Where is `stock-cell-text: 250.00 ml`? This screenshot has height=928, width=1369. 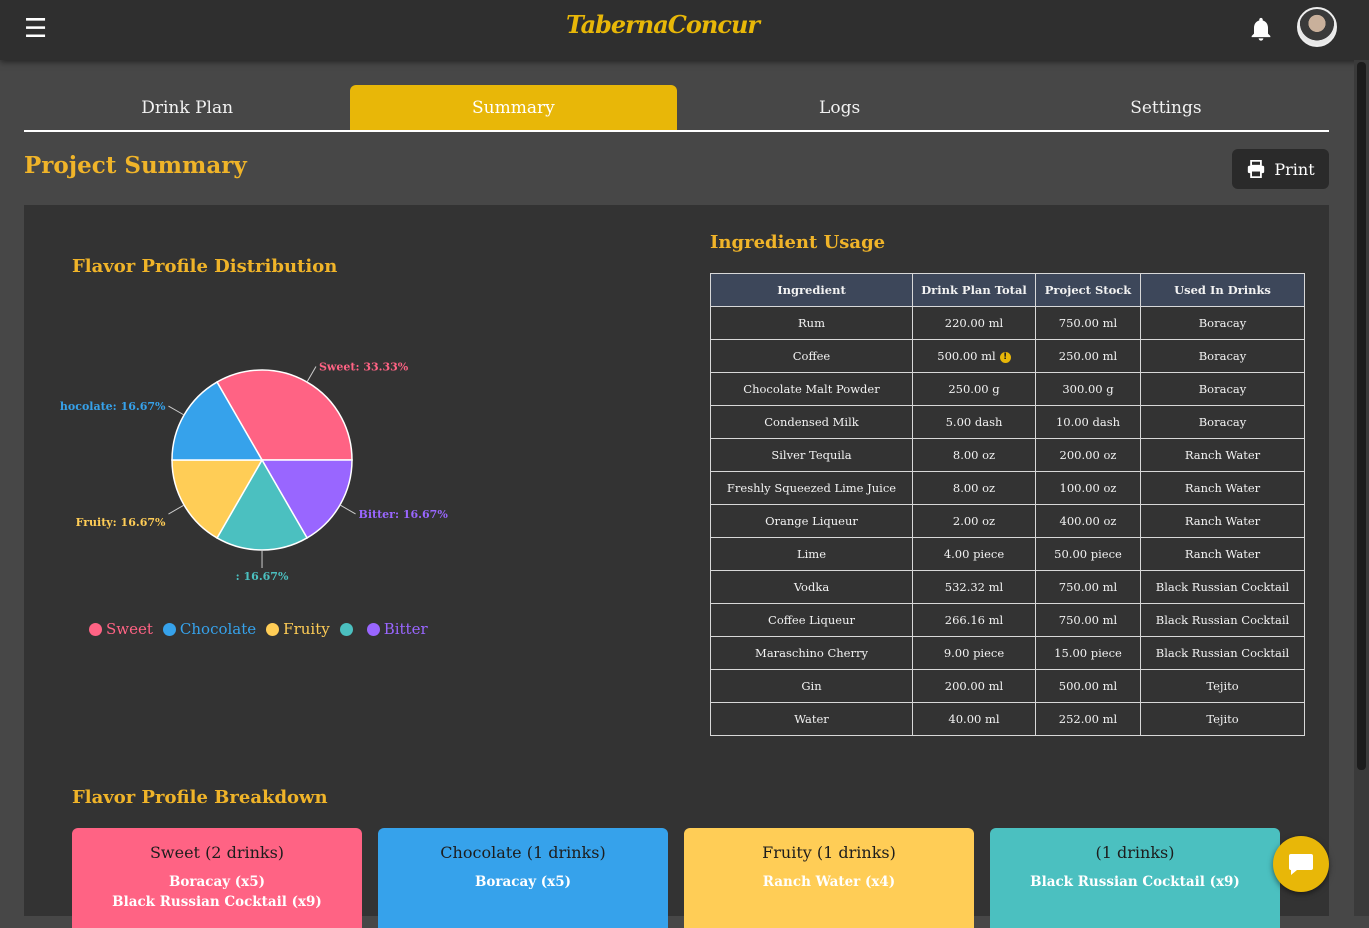
stock-cell-text: 250.00 ml is located at coordinates (1088, 356).